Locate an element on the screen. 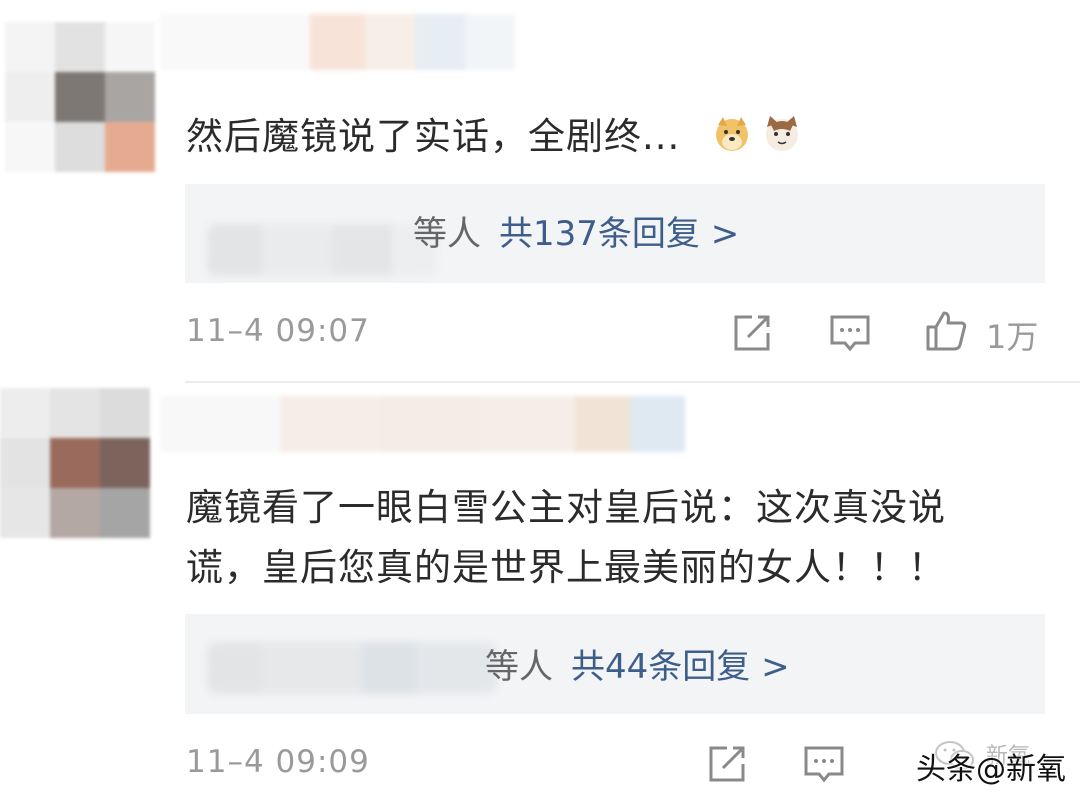 The image size is (1080, 806). reply-summary: 等人 共44条回复 > is located at coordinates (615, 664).